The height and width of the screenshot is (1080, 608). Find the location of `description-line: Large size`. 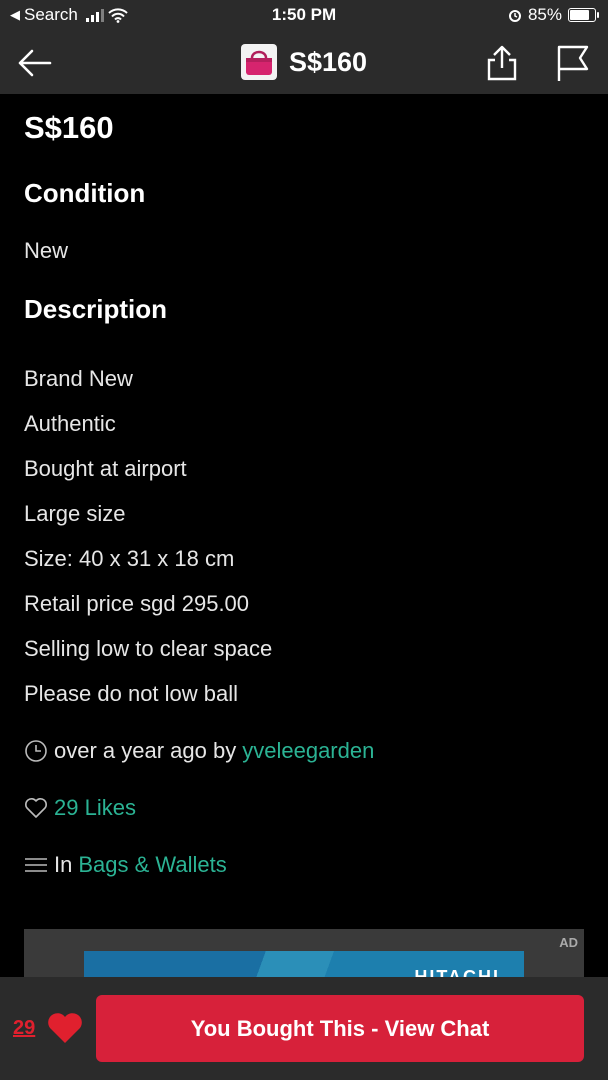

description-line: Large size is located at coordinates (75, 513).